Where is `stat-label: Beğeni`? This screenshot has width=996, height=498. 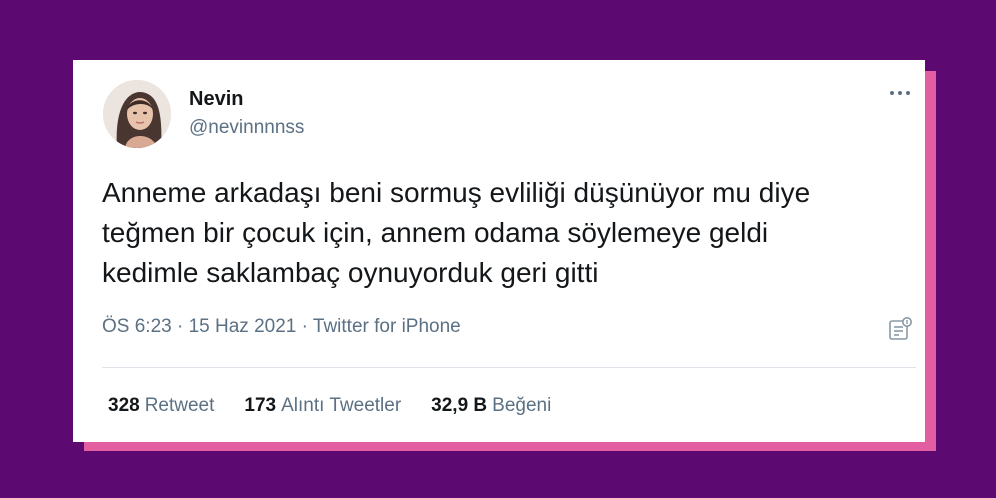
stat-label: Beğeni is located at coordinates (522, 405).